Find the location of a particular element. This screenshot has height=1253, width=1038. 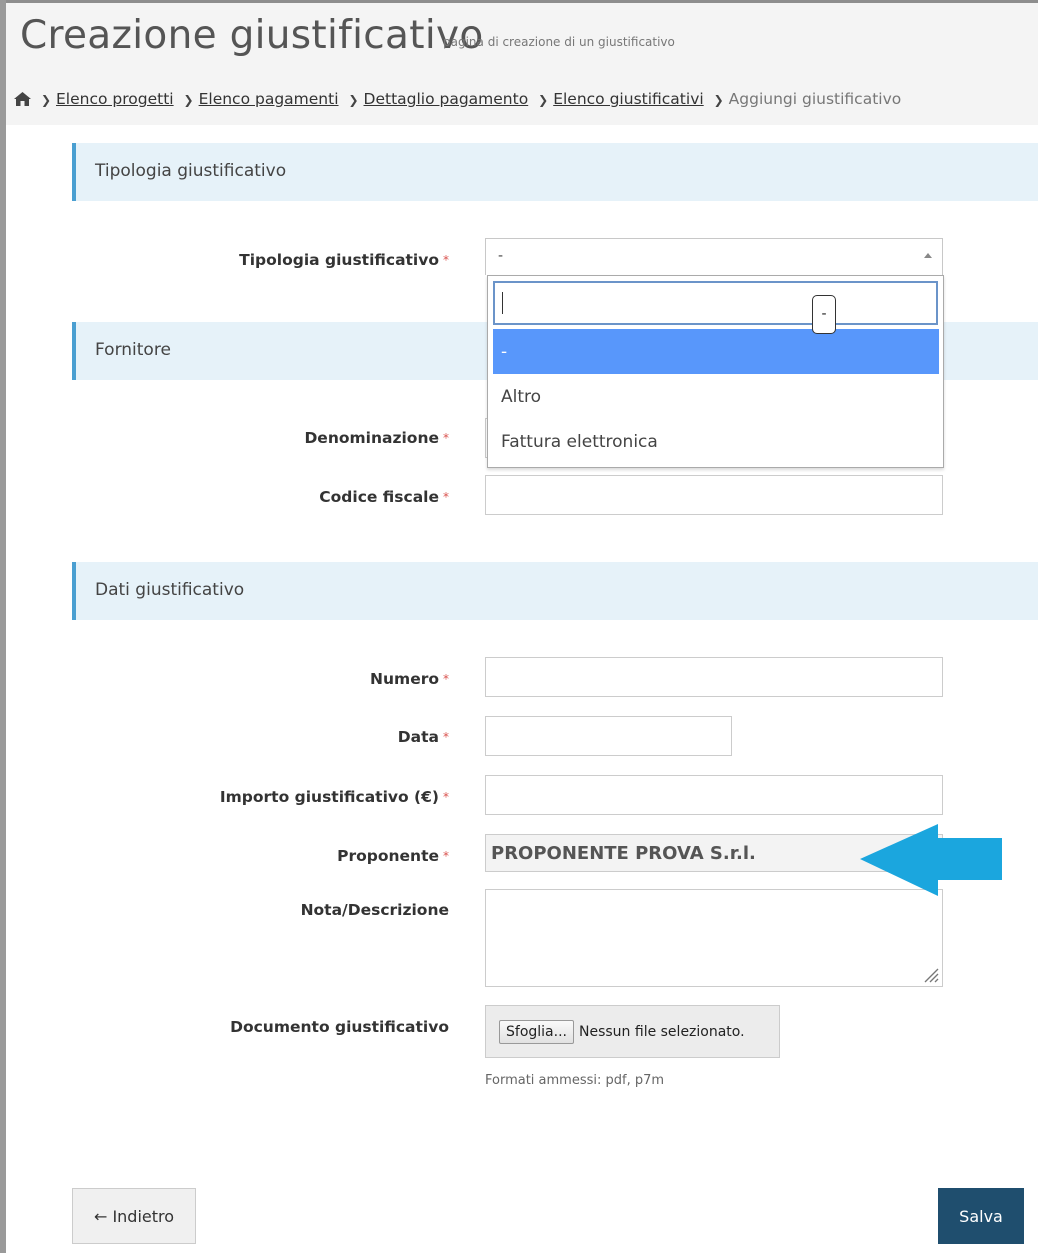

importo-label: Importo giustificativo (€) * is located at coordinates (334, 797).